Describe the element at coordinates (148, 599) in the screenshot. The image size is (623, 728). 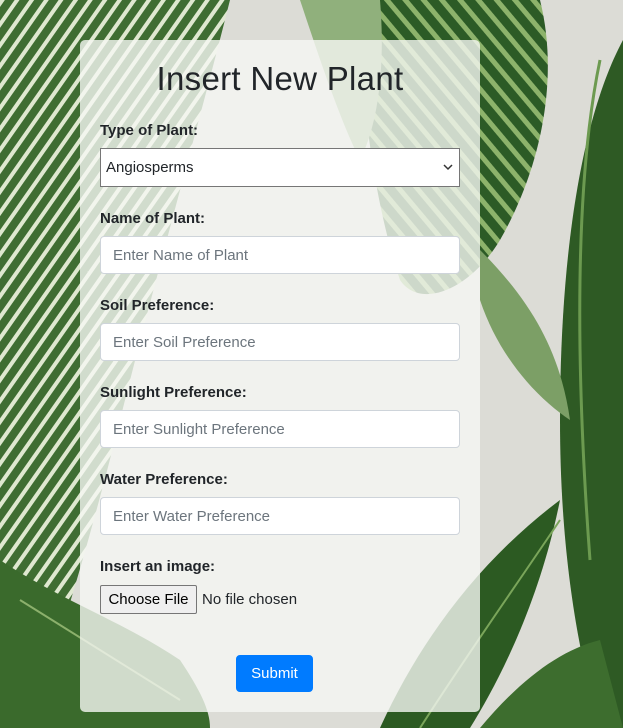
I see `choose-file-button: Choose File` at that location.